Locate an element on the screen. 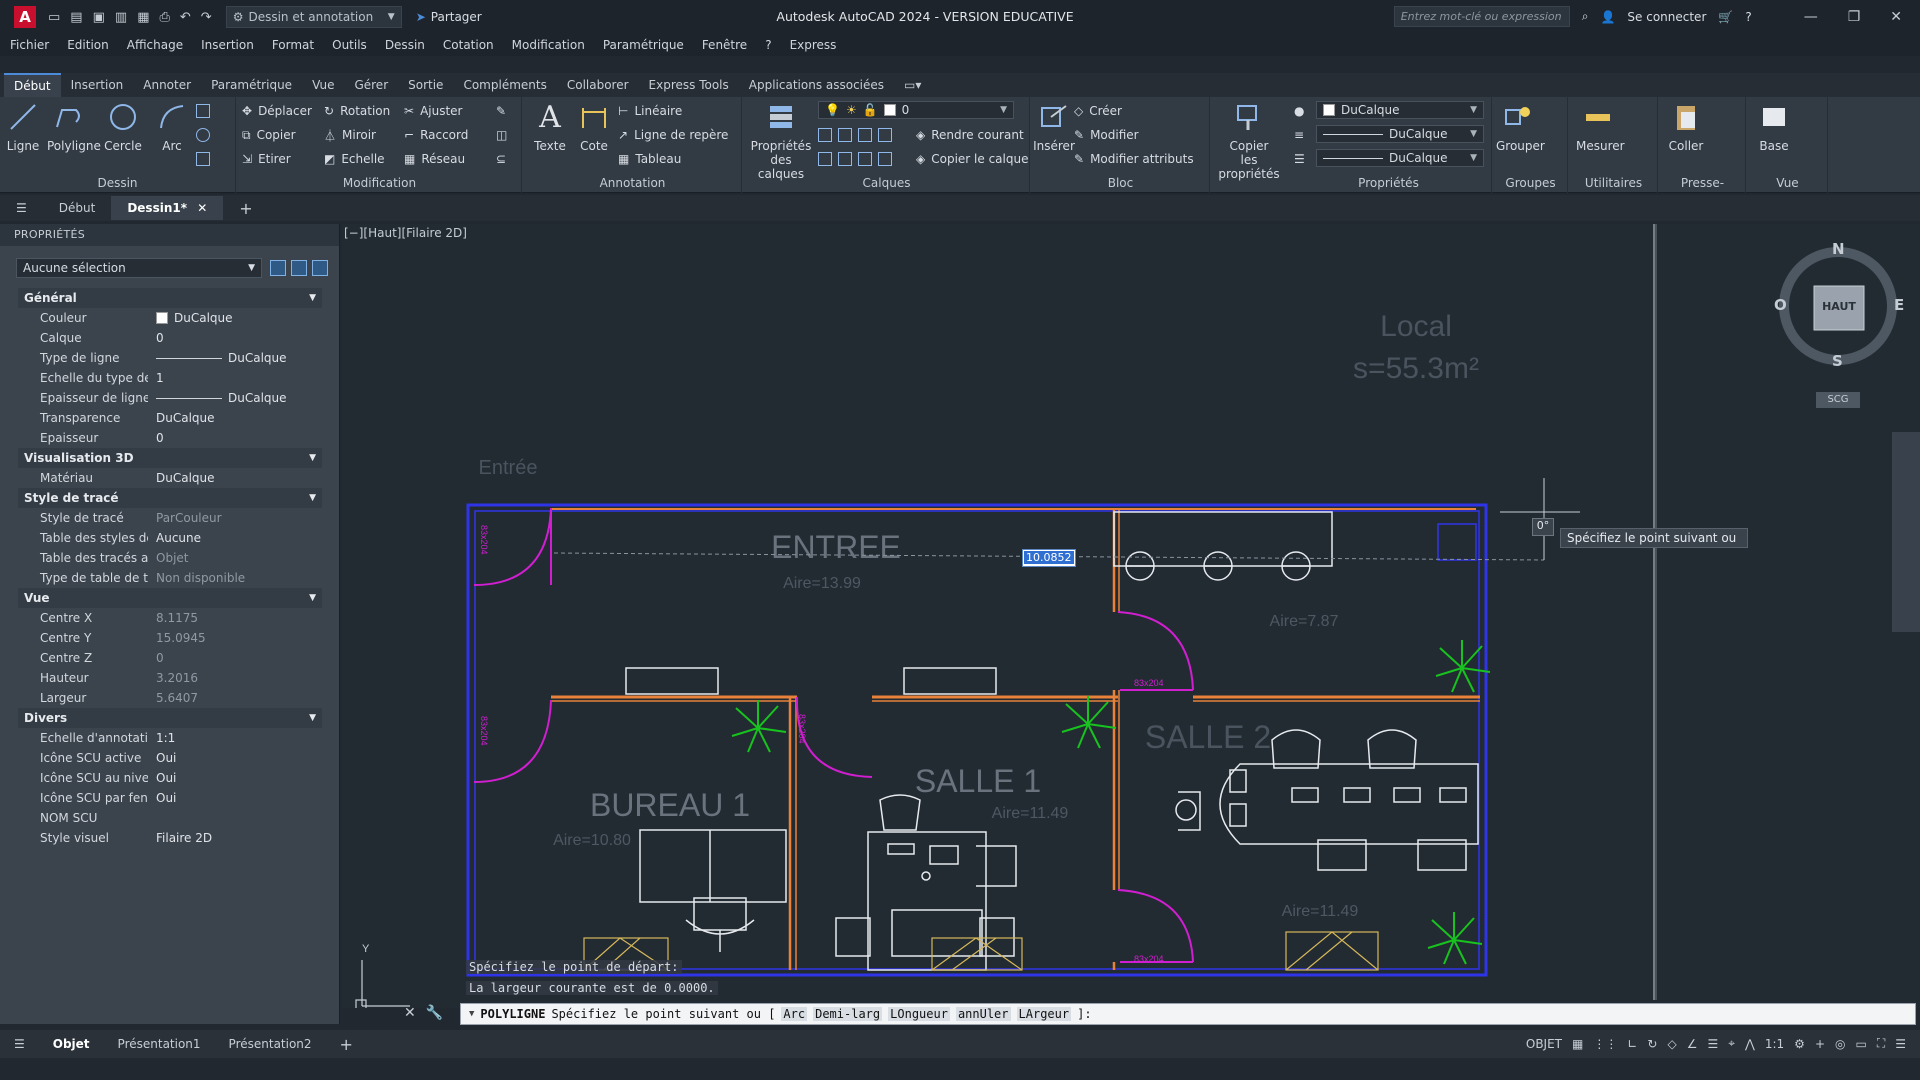 This screenshot has width=1920, height=1080. property-row: Centre Y 15.0945 is located at coordinates (170, 638).